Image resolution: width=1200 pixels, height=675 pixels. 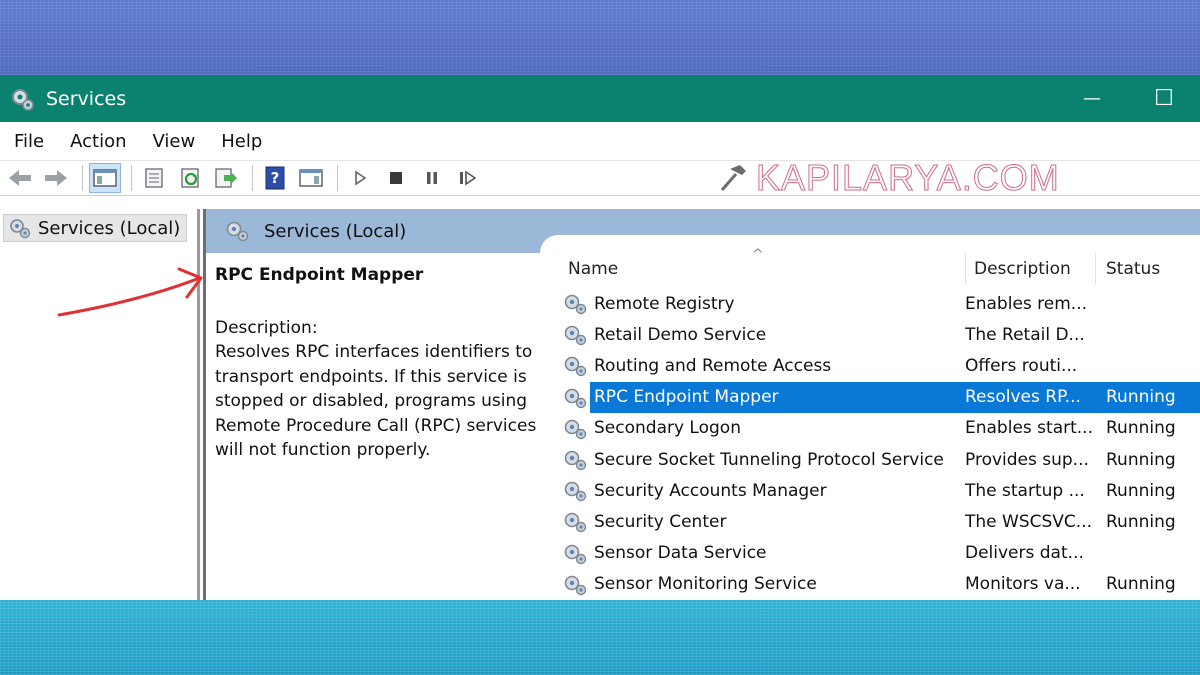 I want to click on service-name: Sensor Monitoring Service, so click(x=705, y=584).